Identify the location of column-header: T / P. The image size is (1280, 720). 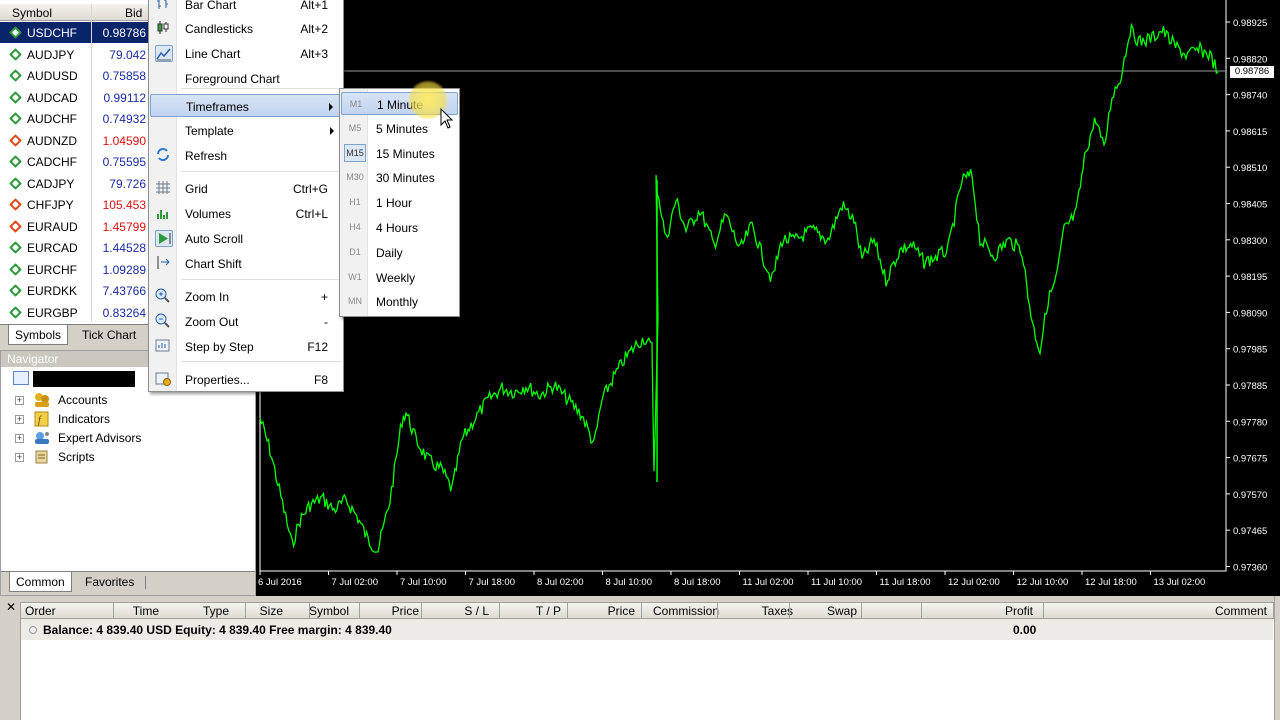
(548, 611).